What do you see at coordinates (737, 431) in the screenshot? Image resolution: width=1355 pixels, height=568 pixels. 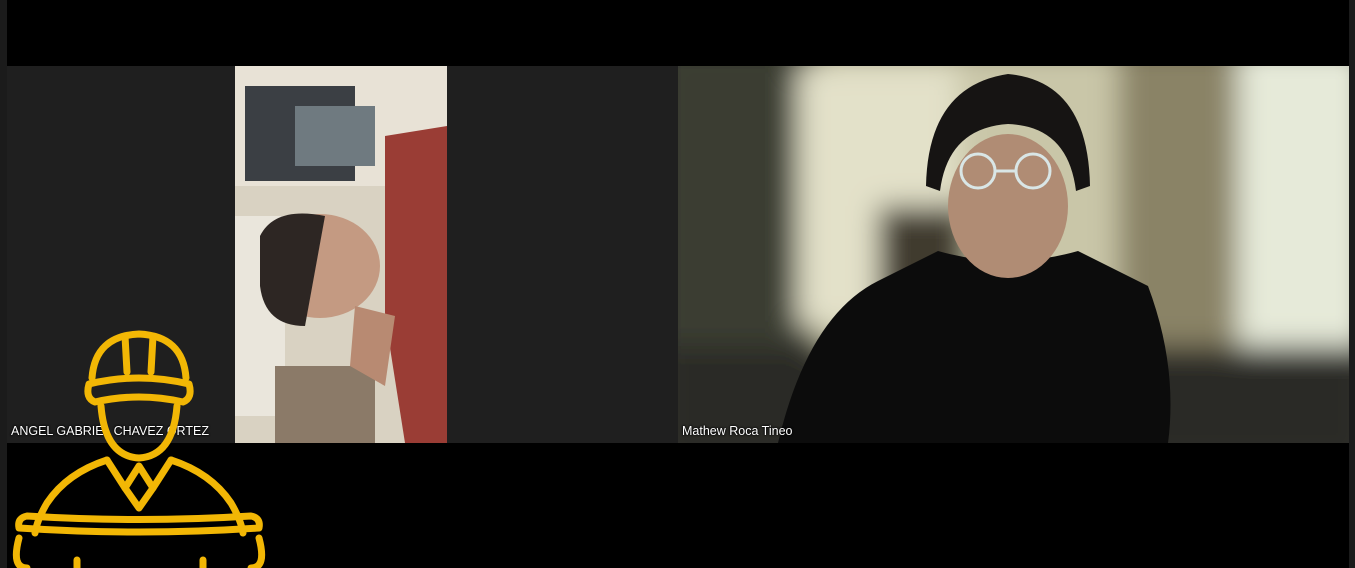 I see `participant-name-label: Mathew Roca Tineo` at bounding box center [737, 431].